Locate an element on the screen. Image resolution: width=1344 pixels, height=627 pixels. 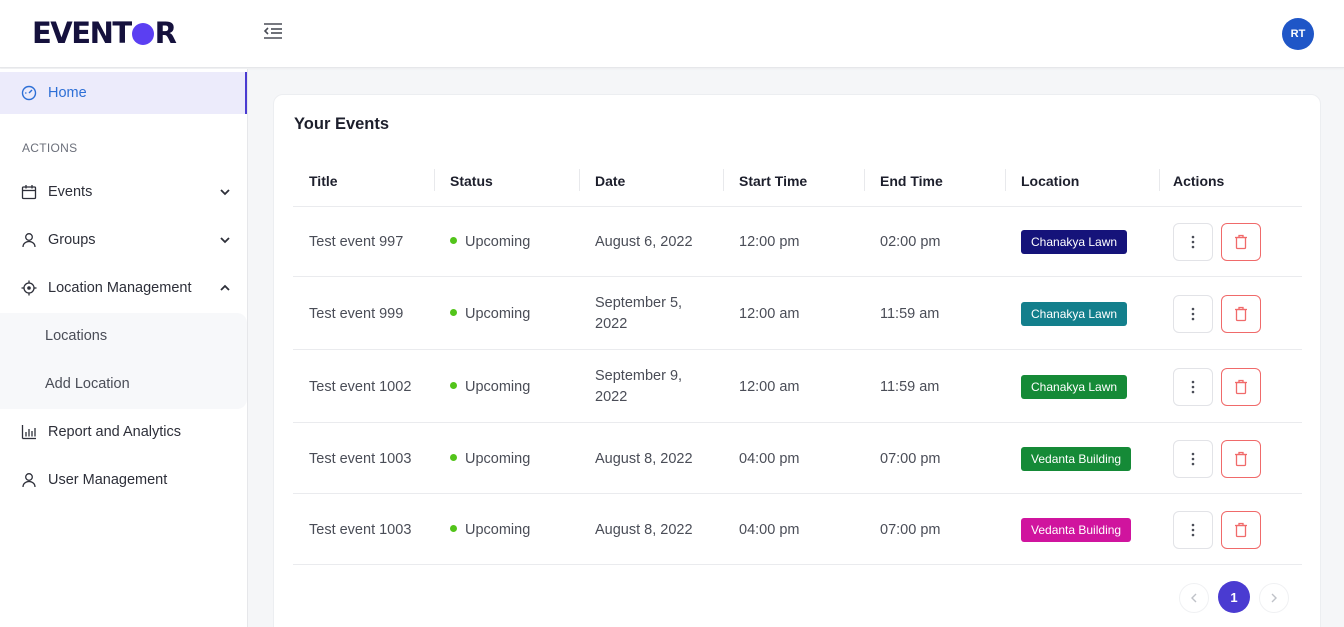
sidebar-item-report-analytics: Report and Analytics is located at coordinates (123, 432).